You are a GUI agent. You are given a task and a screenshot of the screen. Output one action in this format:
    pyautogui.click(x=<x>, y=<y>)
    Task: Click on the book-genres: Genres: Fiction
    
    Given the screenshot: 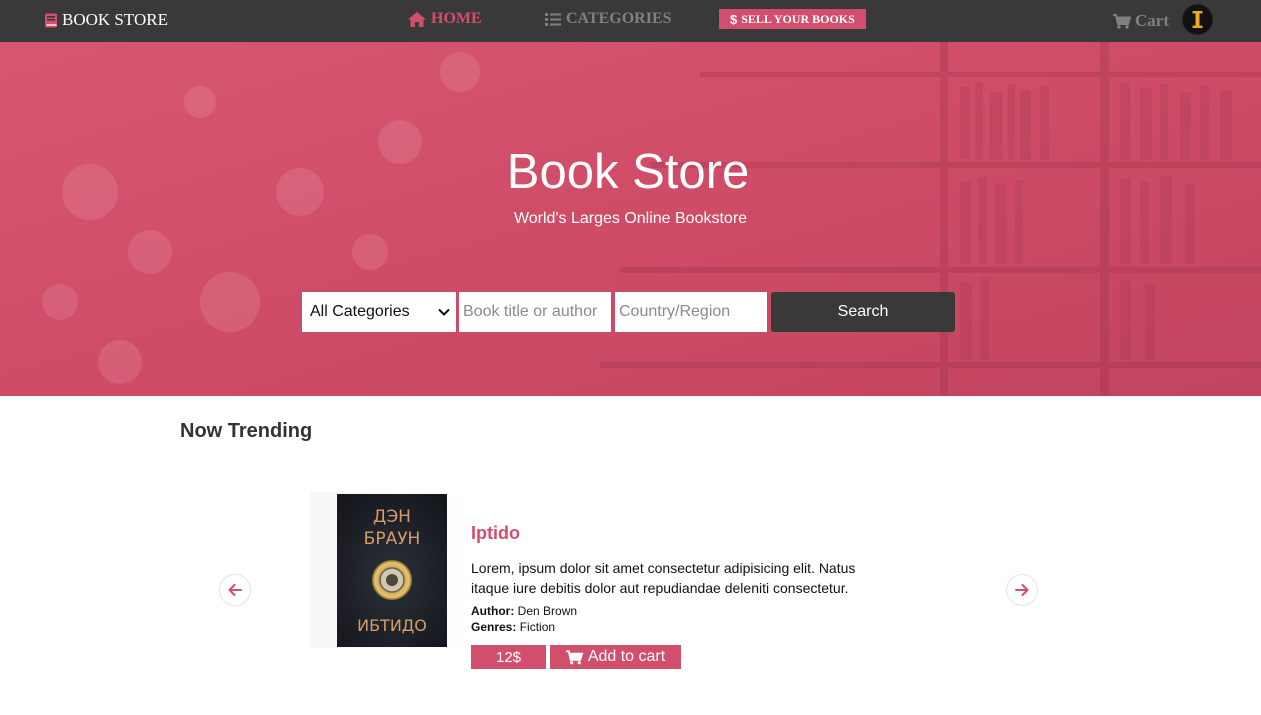 What is the action you would take?
    pyautogui.click(x=513, y=627)
    